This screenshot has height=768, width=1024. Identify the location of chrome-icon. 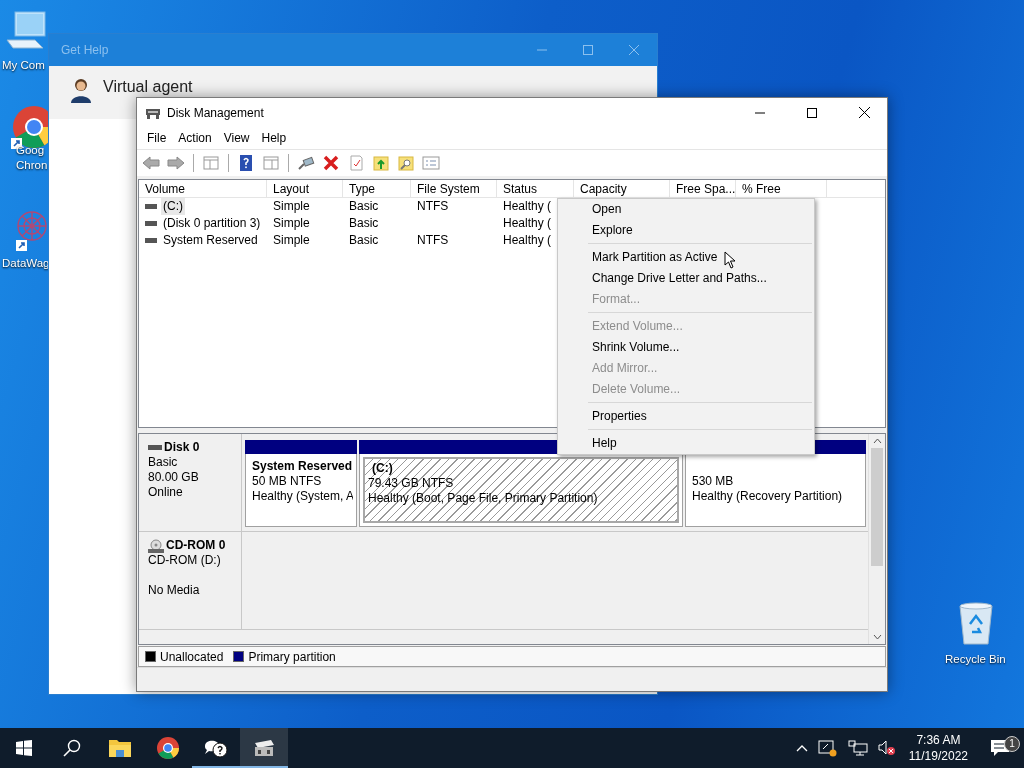
(168, 748).